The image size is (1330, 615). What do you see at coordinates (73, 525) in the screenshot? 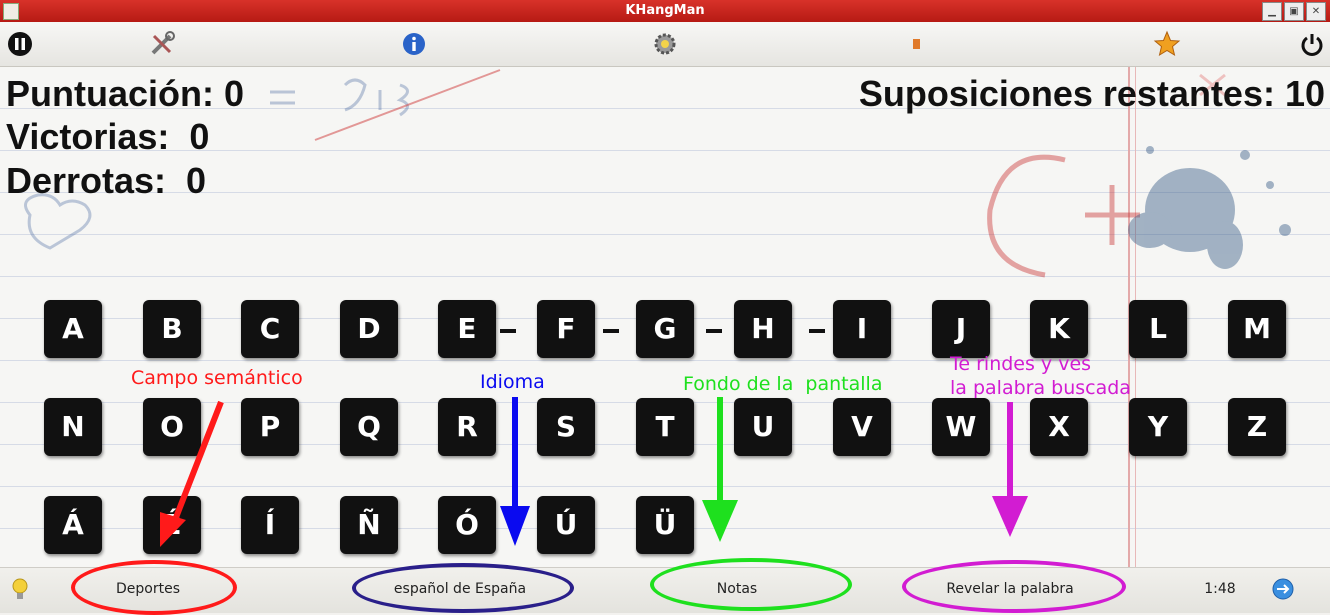
I see `letter-key-a-acute: Á` at bounding box center [73, 525].